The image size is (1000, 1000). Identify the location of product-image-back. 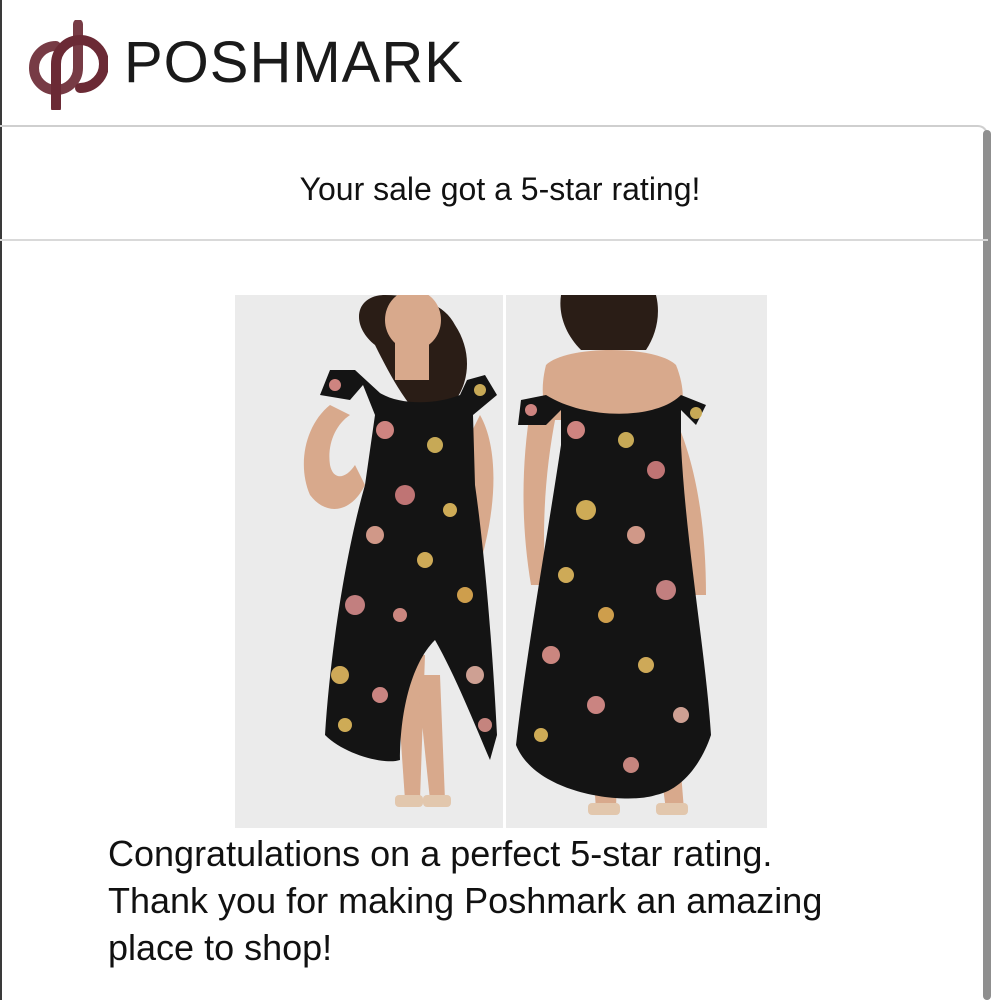
(636, 561).